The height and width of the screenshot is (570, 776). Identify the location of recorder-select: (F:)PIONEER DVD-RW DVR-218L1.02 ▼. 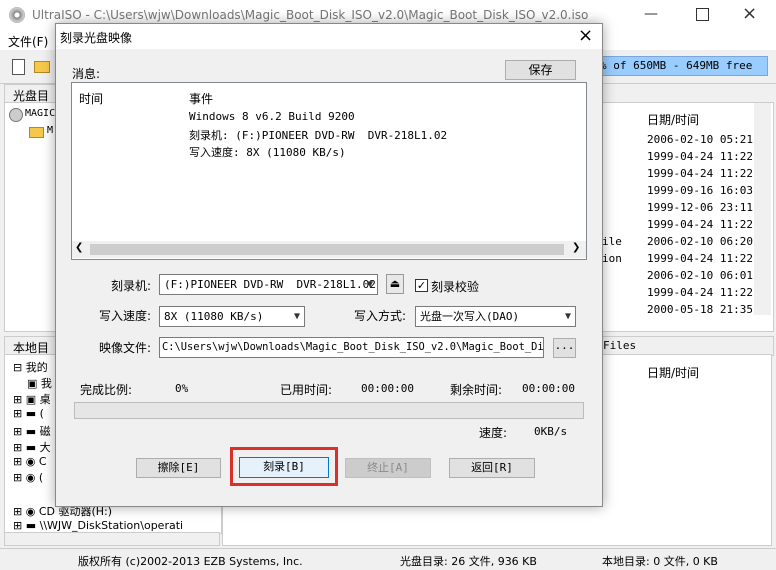
(268, 284).